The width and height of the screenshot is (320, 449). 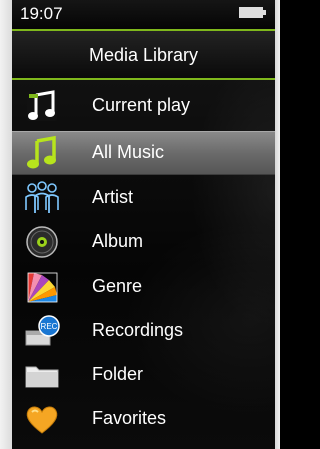 I want to click on menu-item-label: Current play, so click(x=141, y=105).